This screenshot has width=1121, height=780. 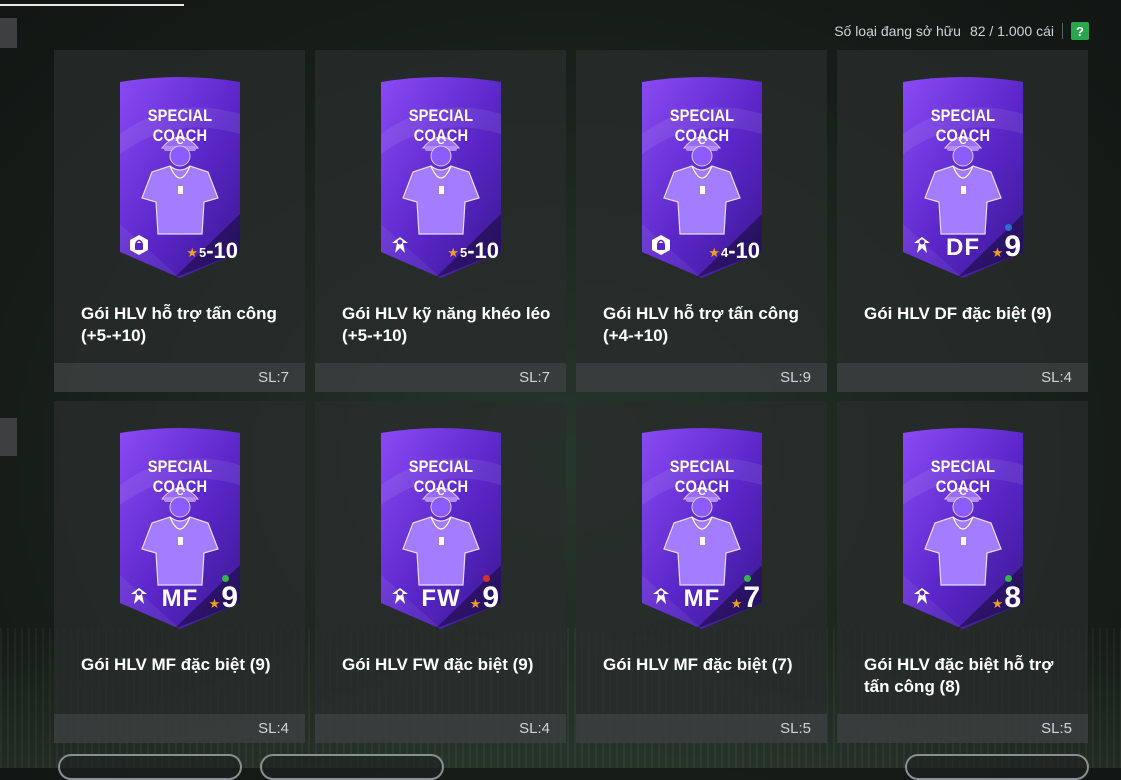 I want to click on pack-name: Gói HLV hỗ trợ tấn công (+4-+10), so click(x=701, y=324).